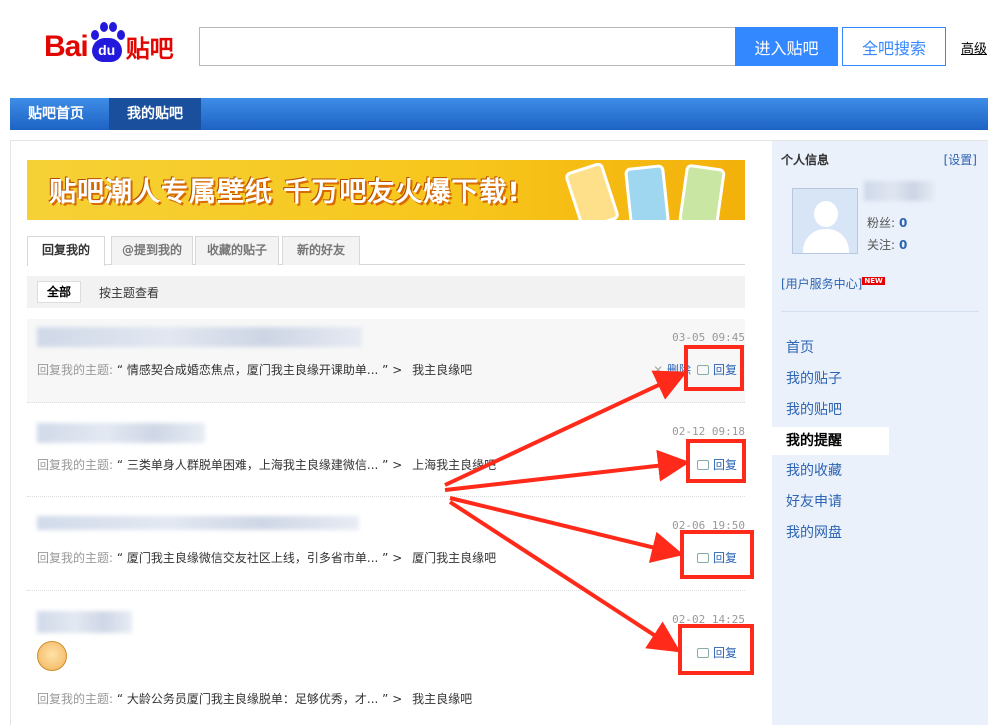  I want to click on enter-tieba-button: 进入贴吧, so click(786, 46).